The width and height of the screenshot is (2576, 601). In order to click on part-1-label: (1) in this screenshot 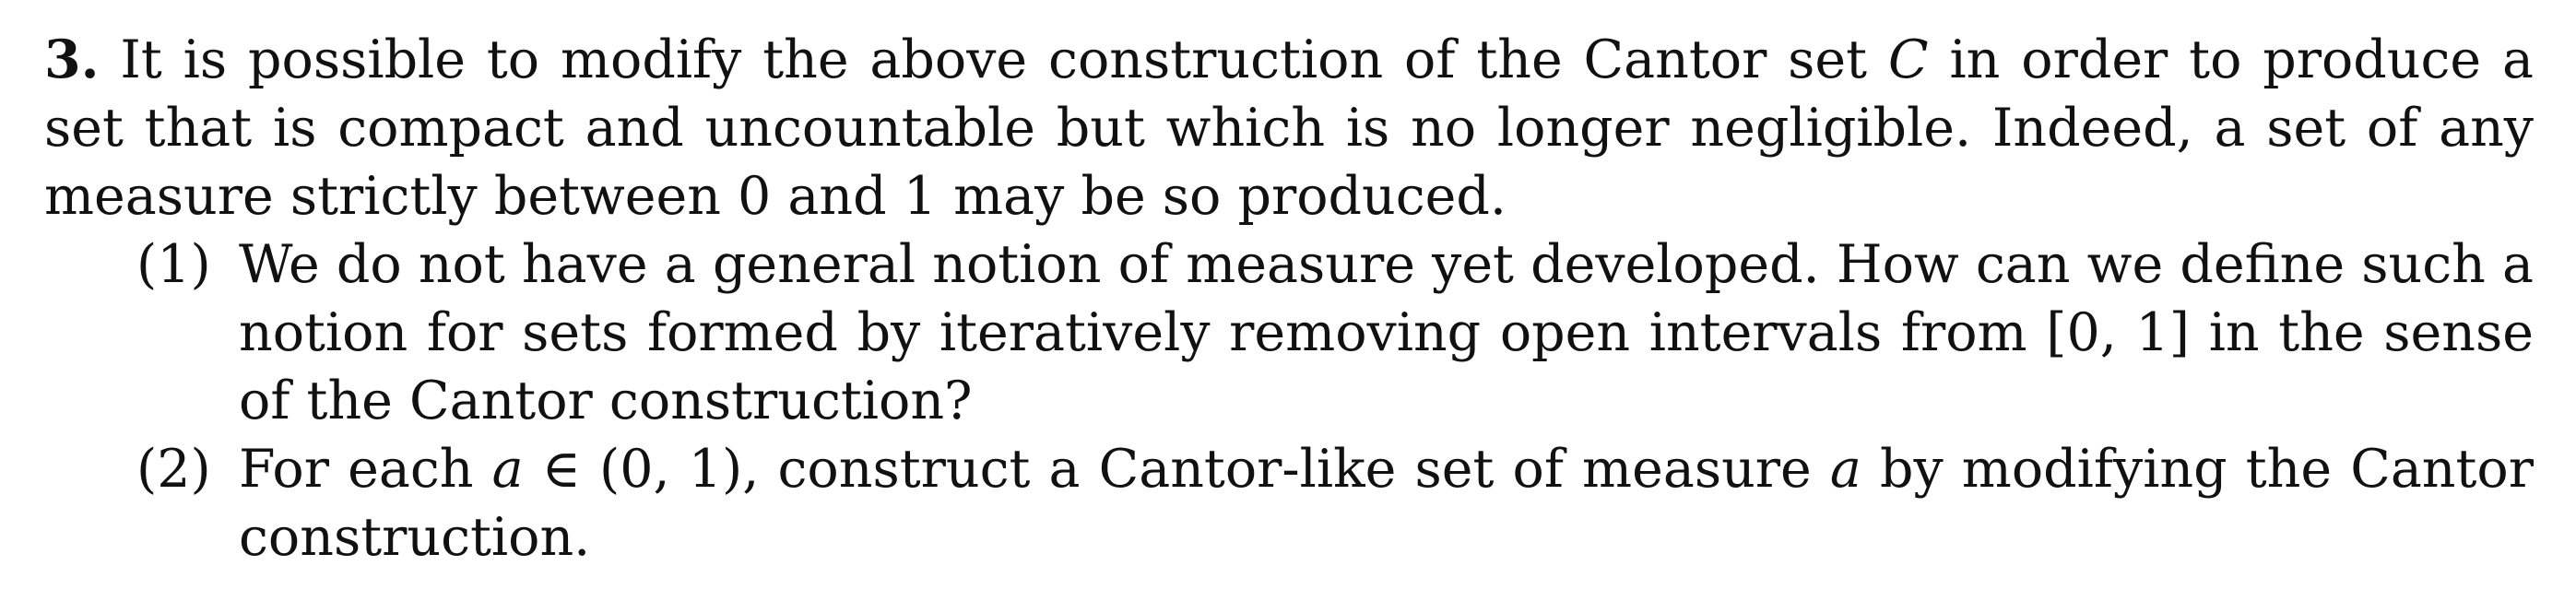, I will do `click(173, 264)`.